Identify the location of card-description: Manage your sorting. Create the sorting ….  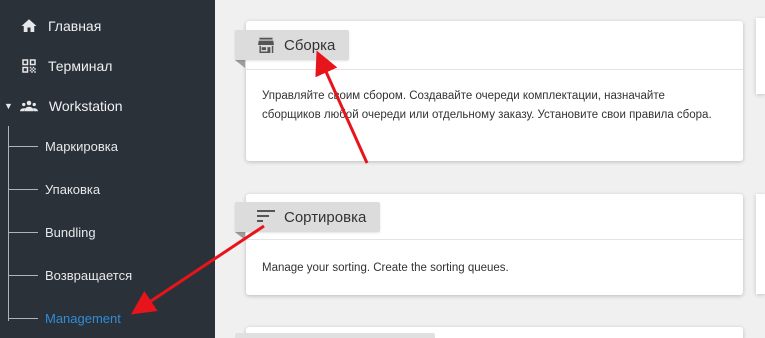
(385, 268).